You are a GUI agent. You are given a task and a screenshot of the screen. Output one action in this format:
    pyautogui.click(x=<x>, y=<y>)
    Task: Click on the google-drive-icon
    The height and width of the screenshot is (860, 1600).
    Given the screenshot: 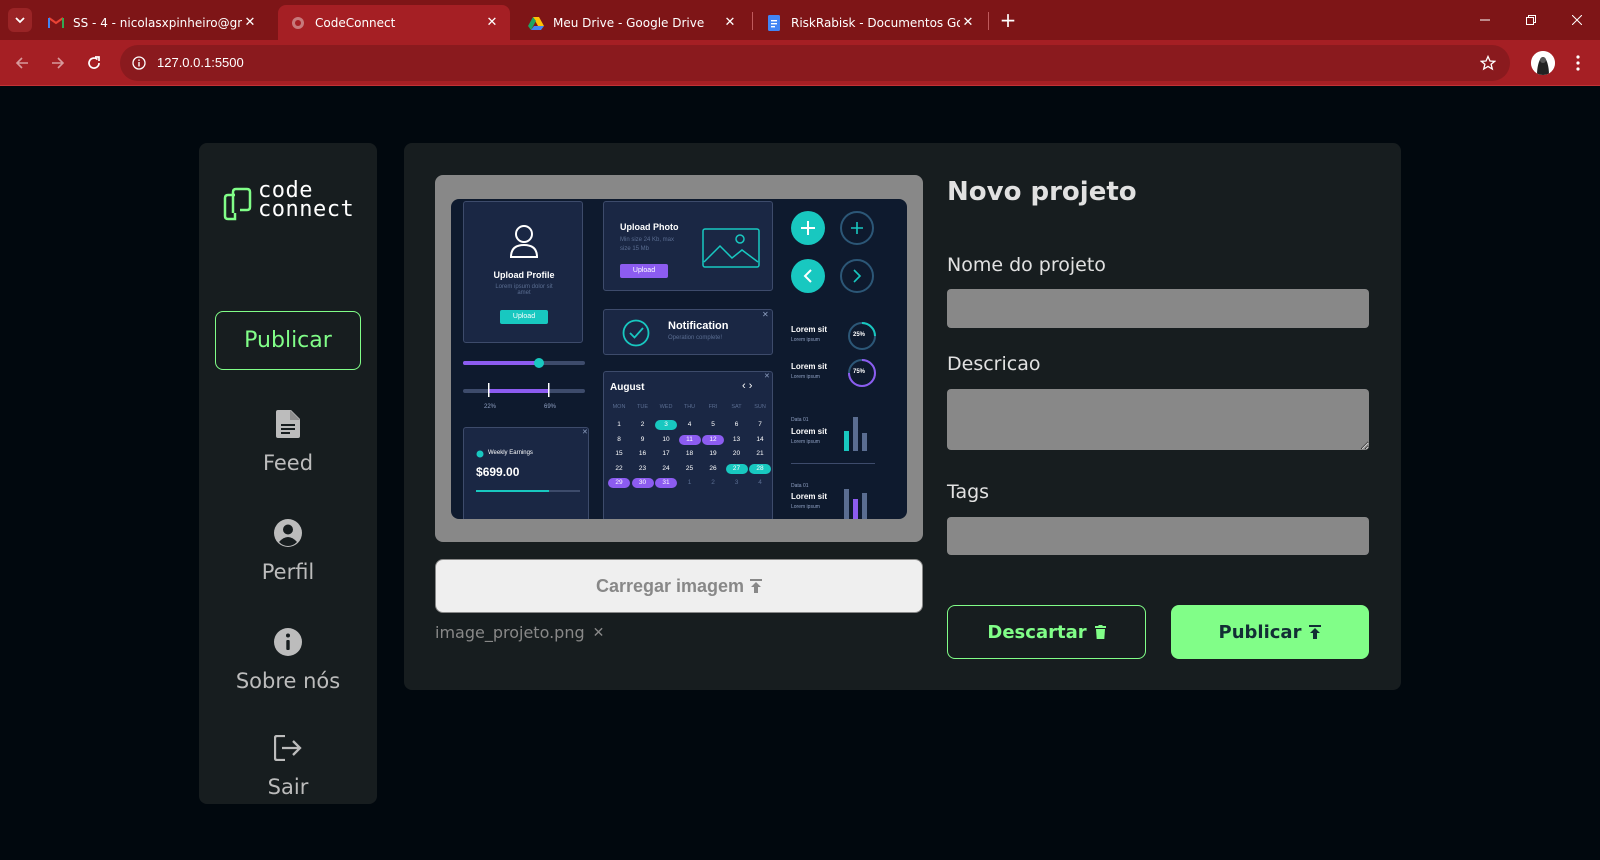 What is the action you would take?
    pyautogui.click(x=536, y=23)
    